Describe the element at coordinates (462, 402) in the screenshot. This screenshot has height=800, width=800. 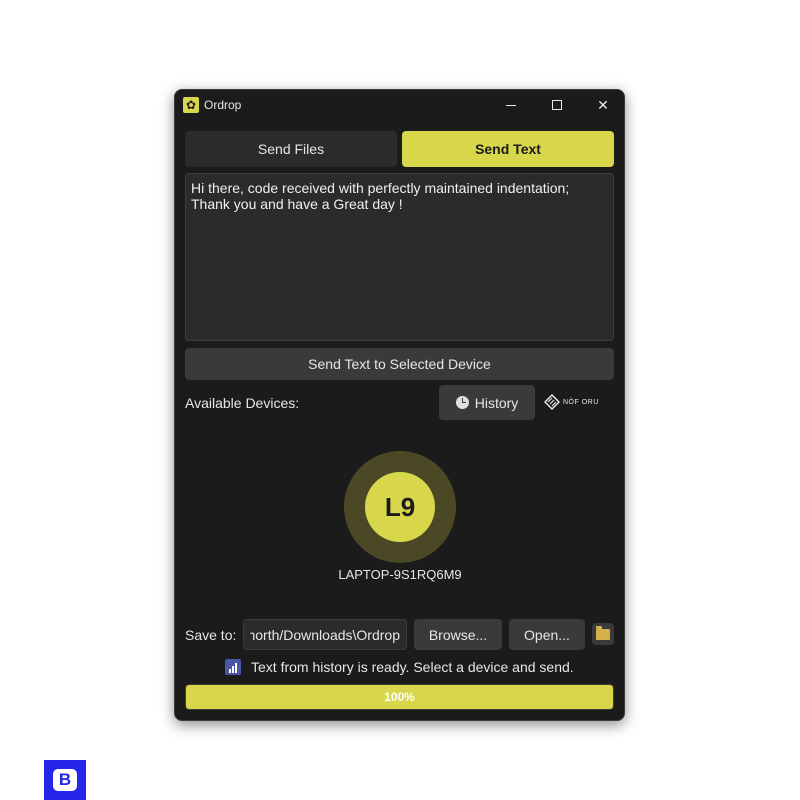
I see `clock-icon` at that location.